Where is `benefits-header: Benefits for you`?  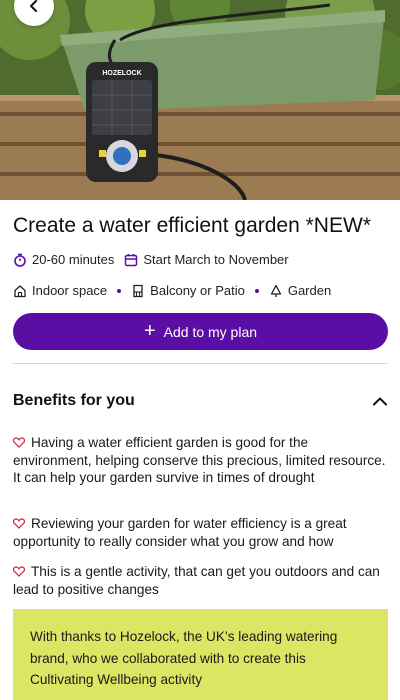
benefits-header: Benefits for you is located at coordinates (200, 401).